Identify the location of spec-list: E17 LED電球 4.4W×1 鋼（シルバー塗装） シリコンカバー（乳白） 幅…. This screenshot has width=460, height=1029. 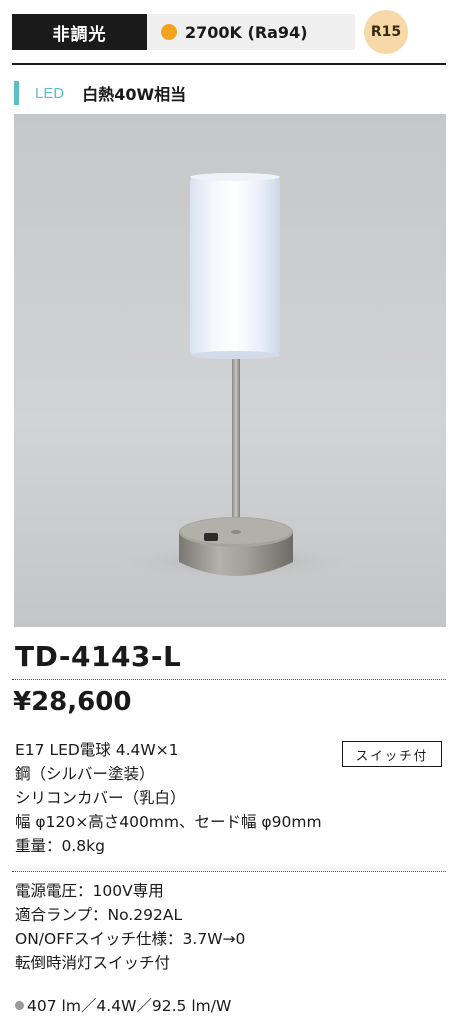
(168, 798).